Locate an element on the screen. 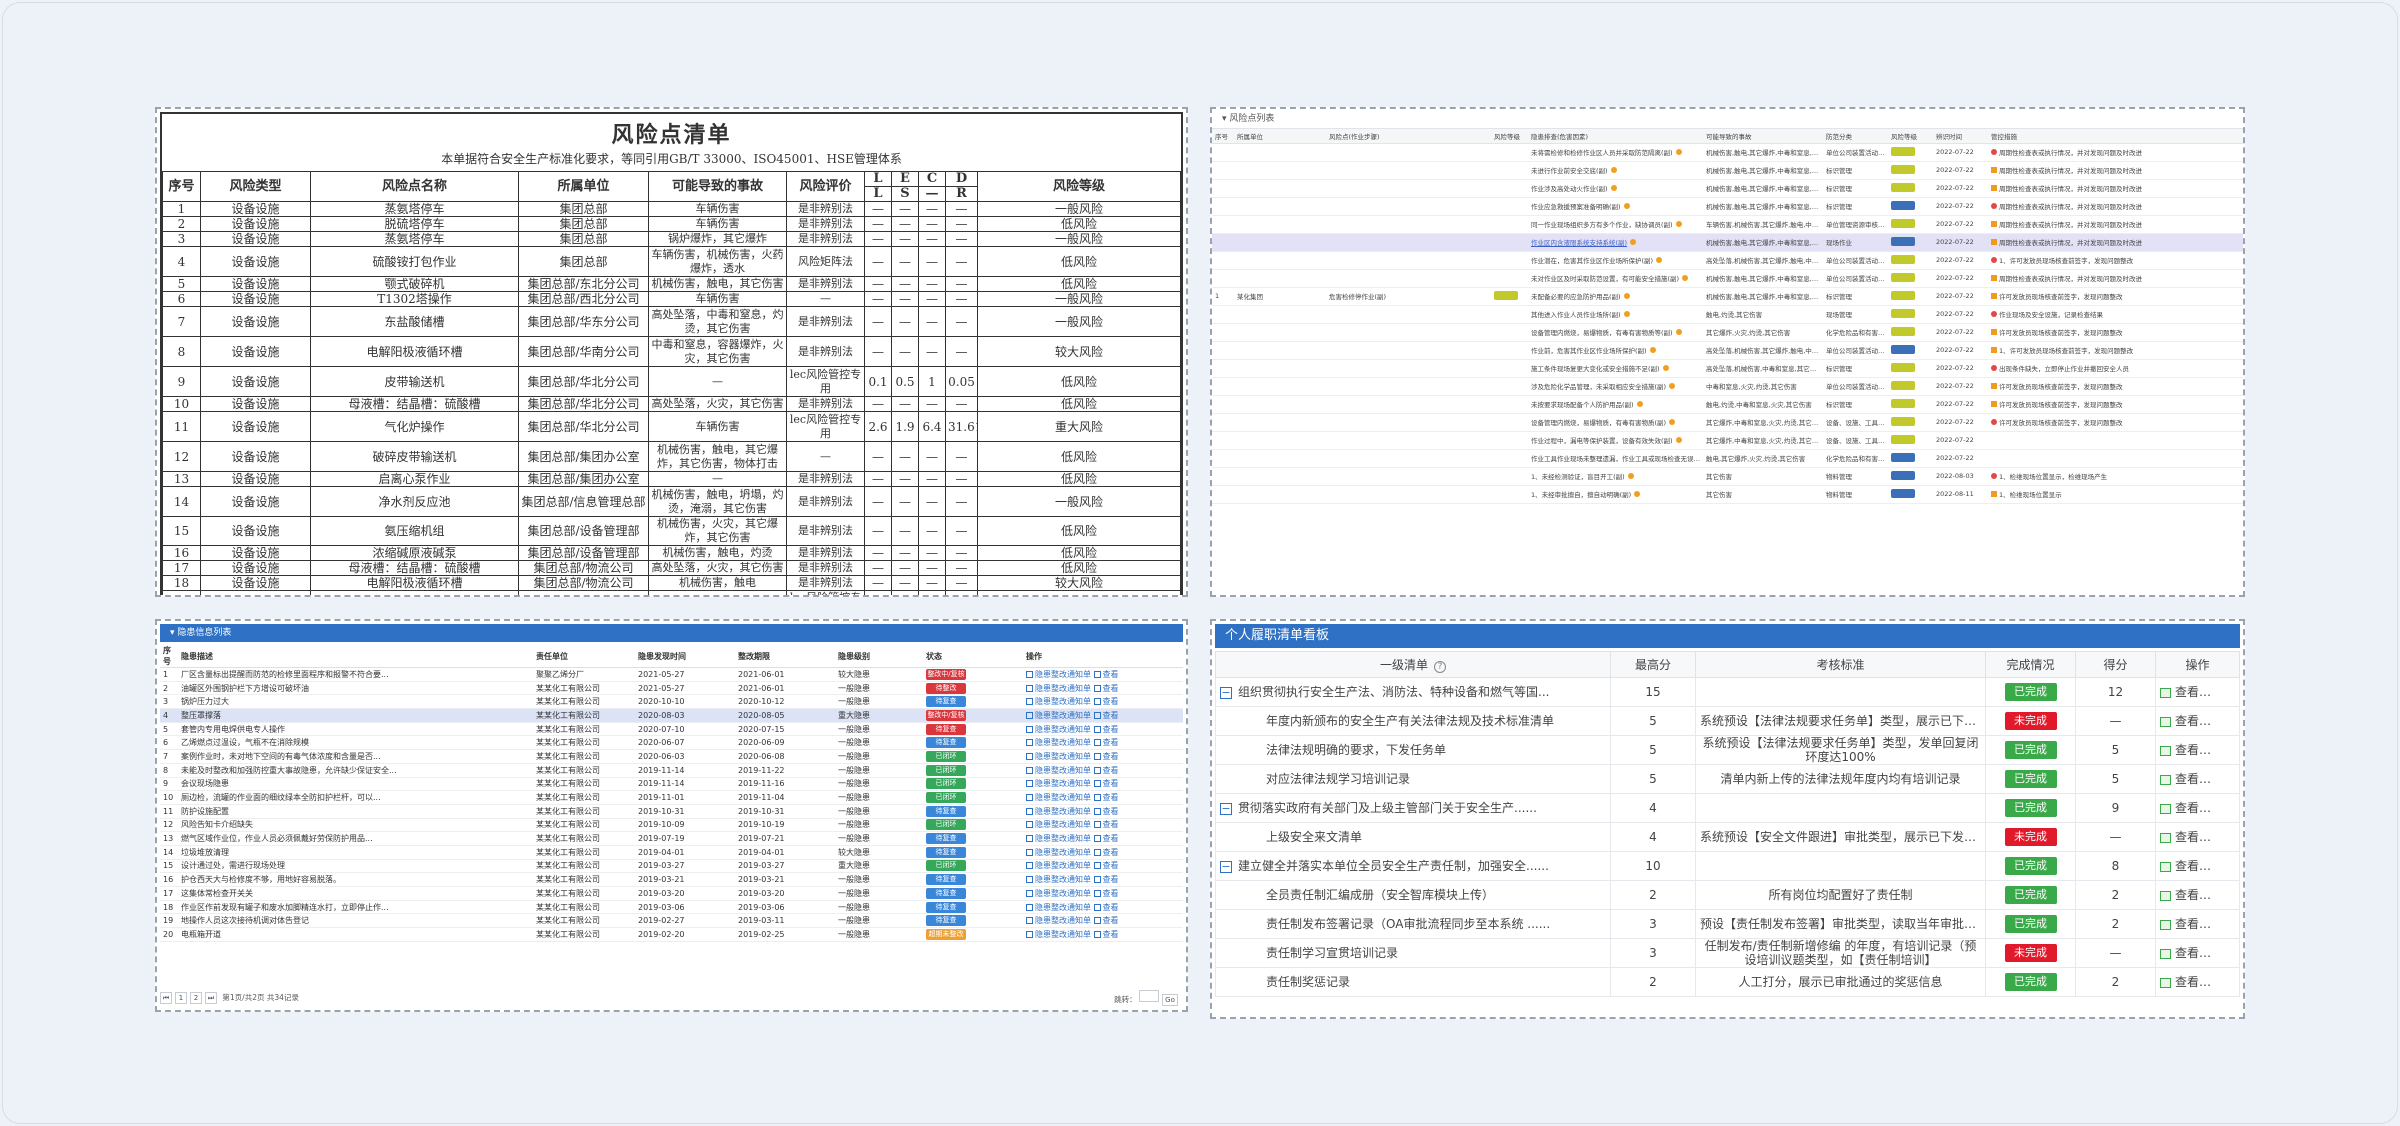 The image size is (2400, 1126). hazard-text: 未进行作业前安全交底(副) is located at coordinates (1569, 171).